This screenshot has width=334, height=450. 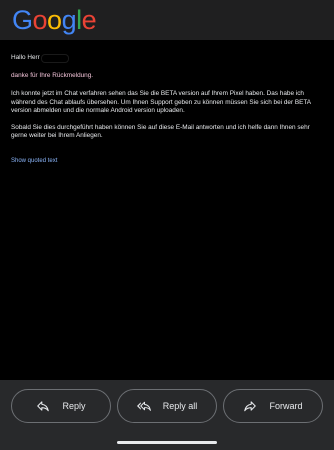 What do you see at coordinates (25, 57) in the screenshot?
I see `greeting-text: Hallo Herr` at bounding box center [25, 57].